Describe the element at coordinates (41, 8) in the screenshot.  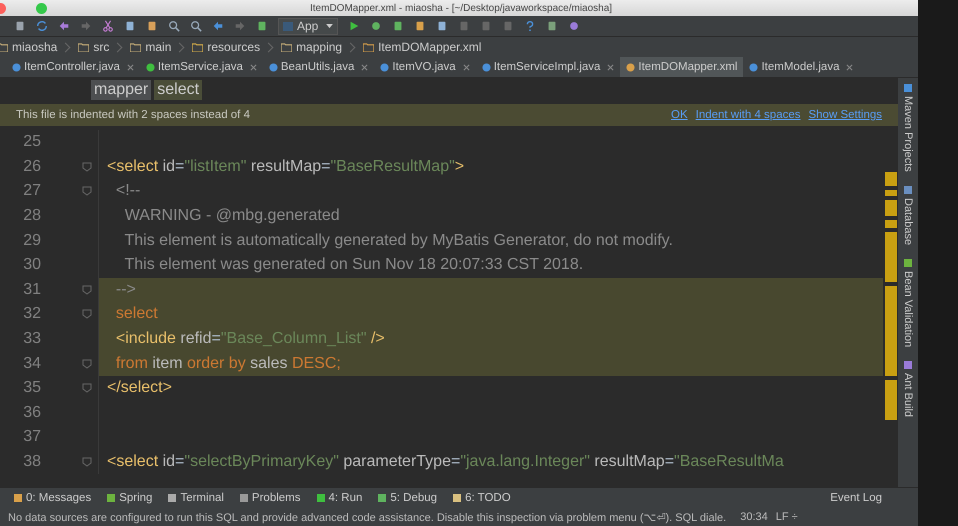
I see `zoom-window-button` at that location.